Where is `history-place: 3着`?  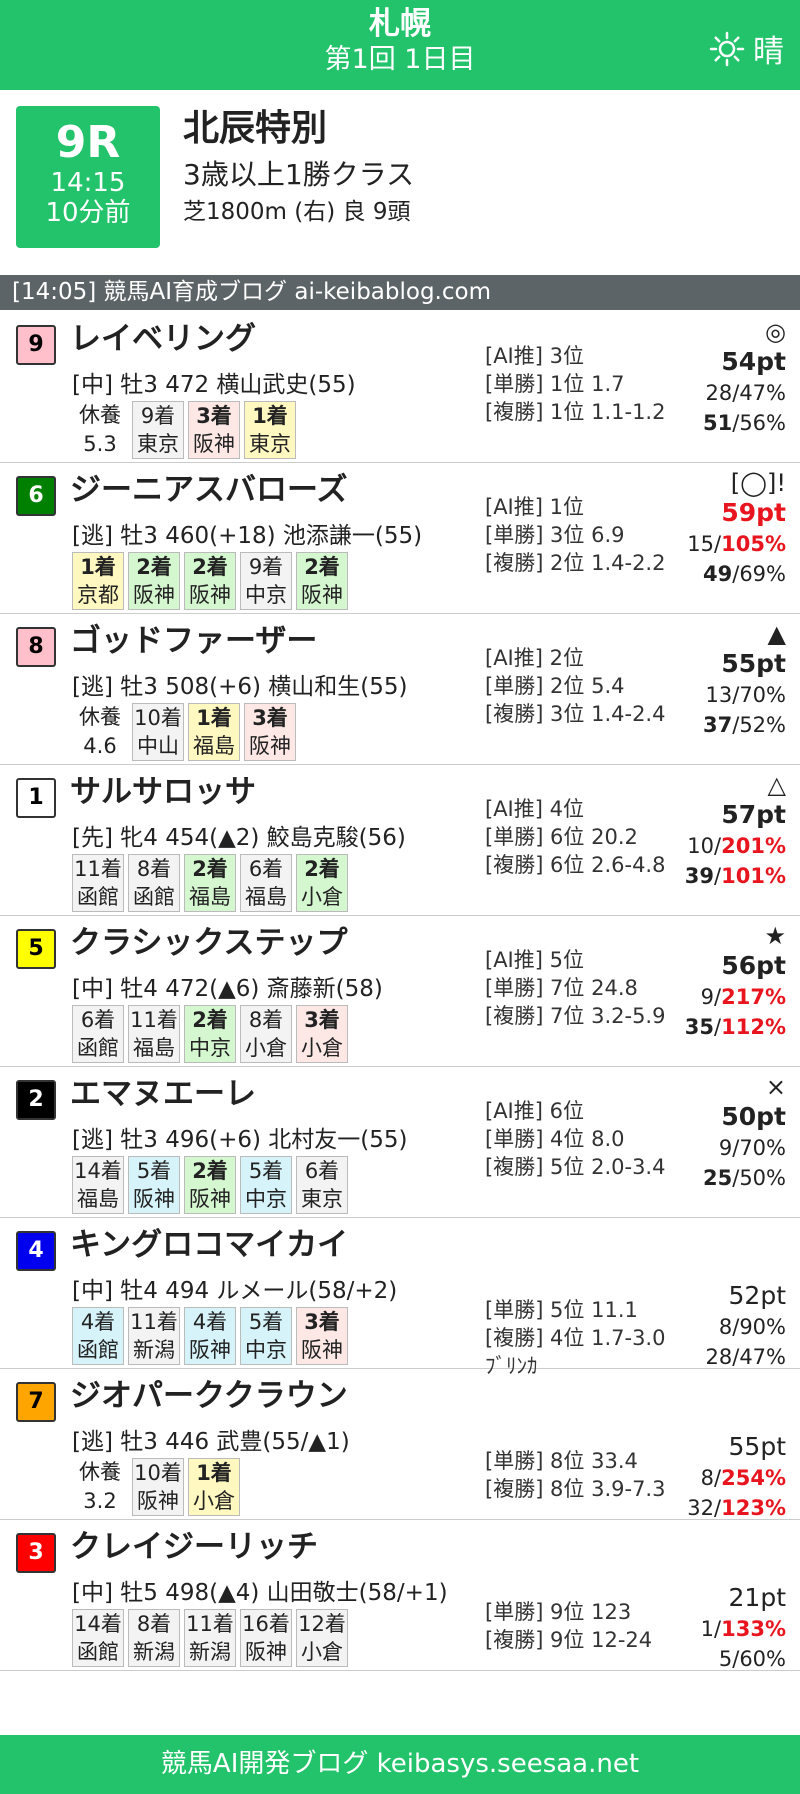
history-place: 3着 is located at coordinates (214, 416).